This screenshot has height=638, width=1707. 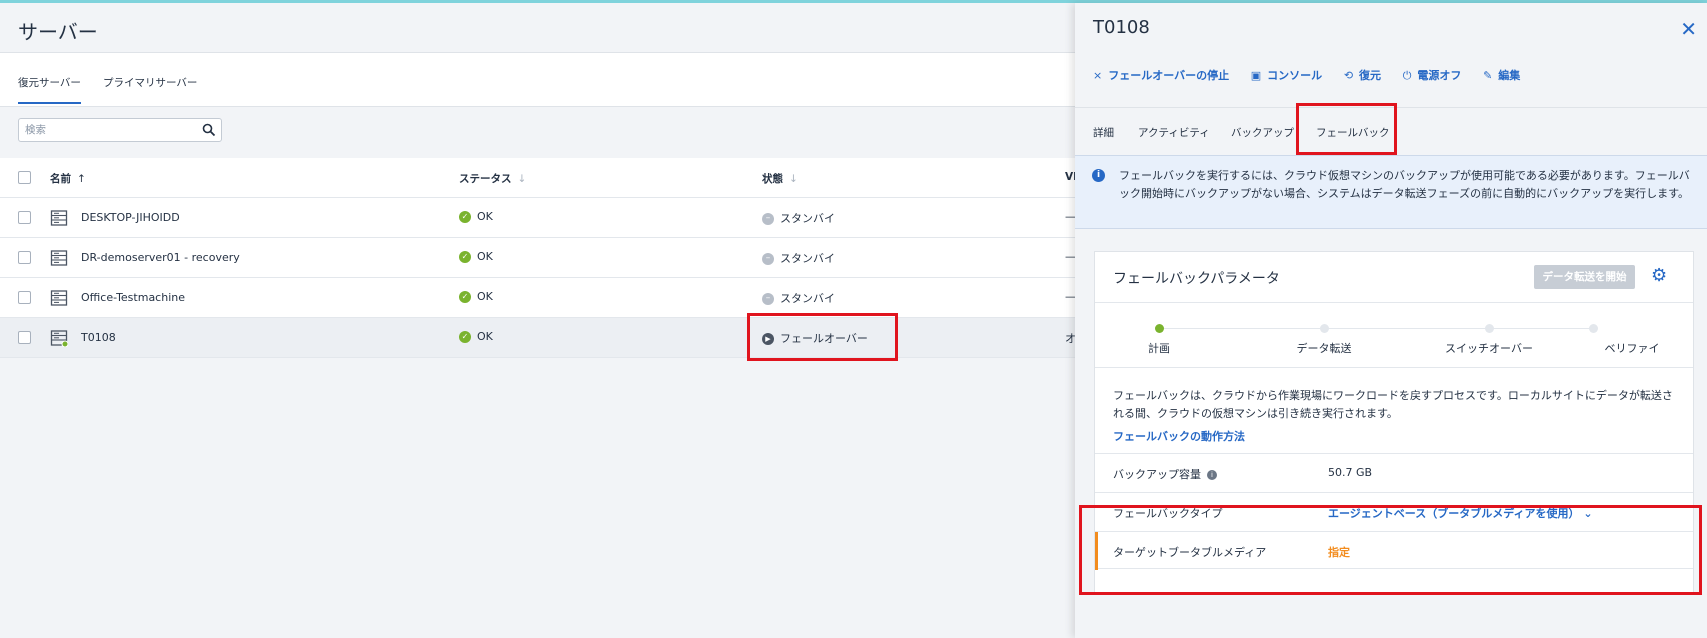 I want to click on stepper-line, so click(x=1376, y=328).